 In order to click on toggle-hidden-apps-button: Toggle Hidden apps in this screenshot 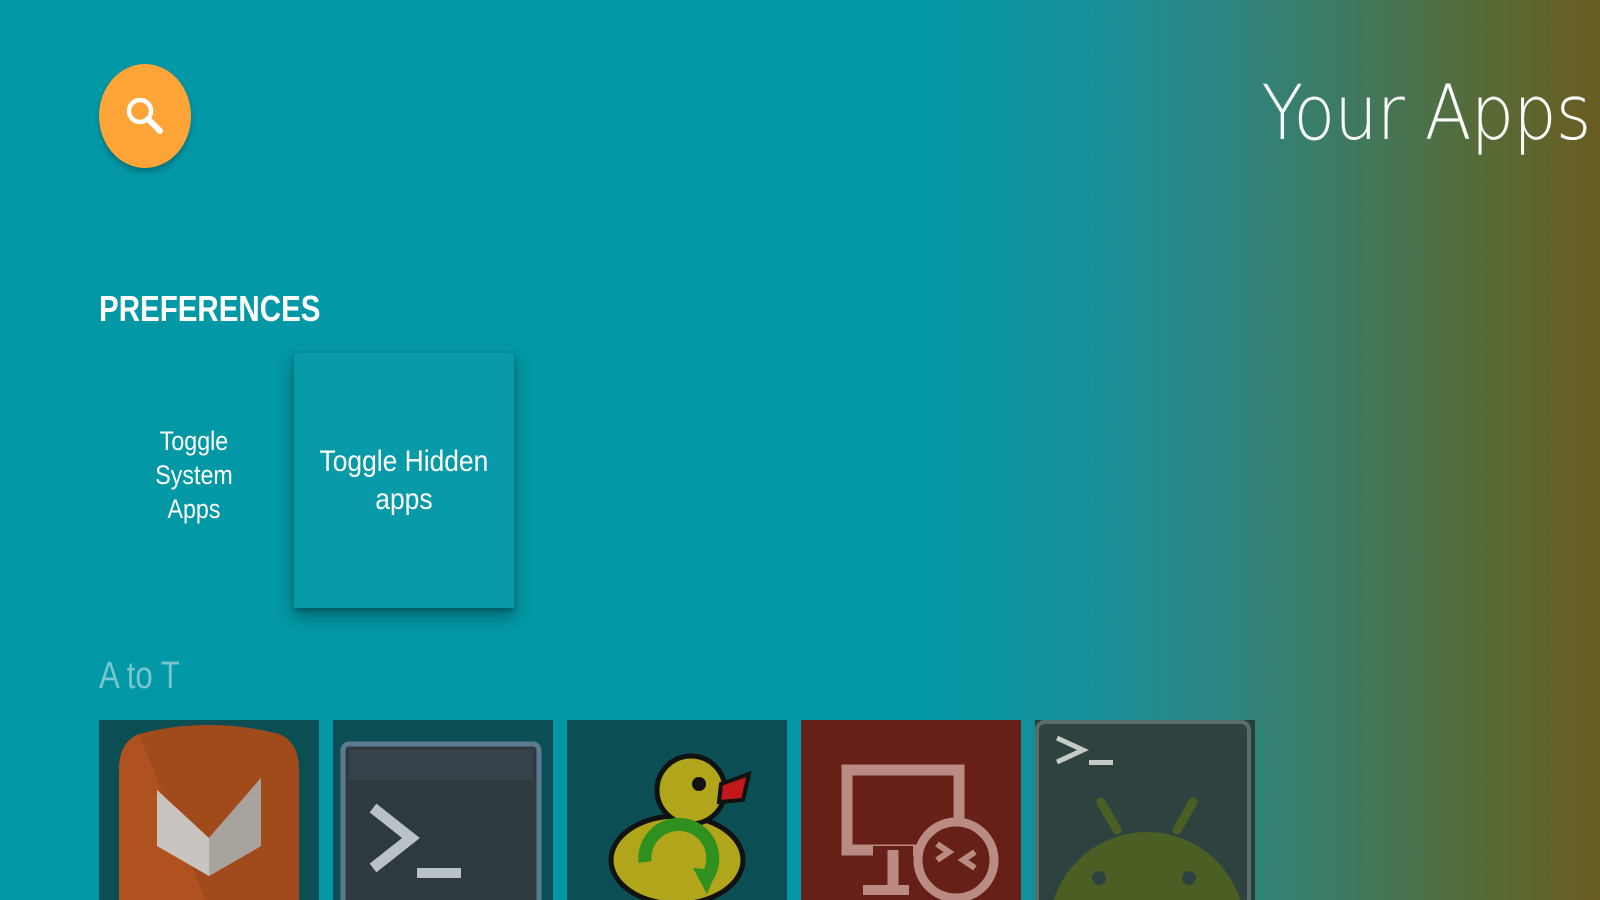, I will do `click(404, 480)`.